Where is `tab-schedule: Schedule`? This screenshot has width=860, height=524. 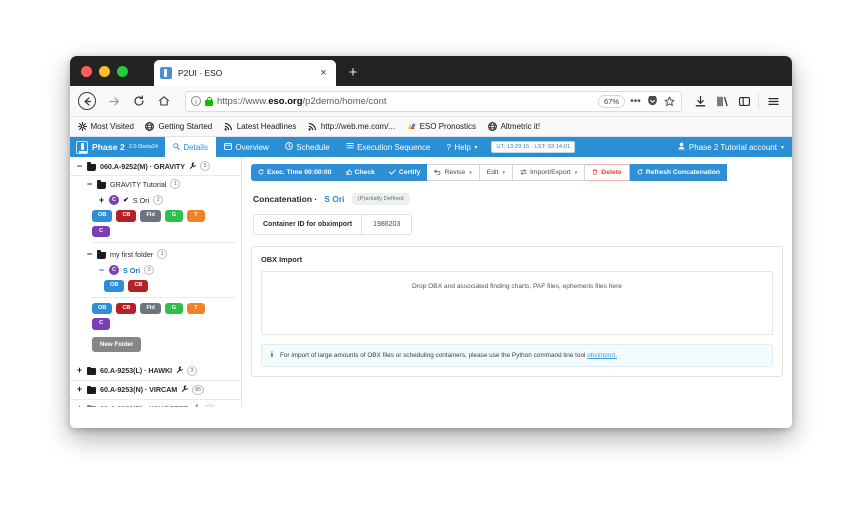 tab-schedule: Schedule is located at coordinates (307, 147).